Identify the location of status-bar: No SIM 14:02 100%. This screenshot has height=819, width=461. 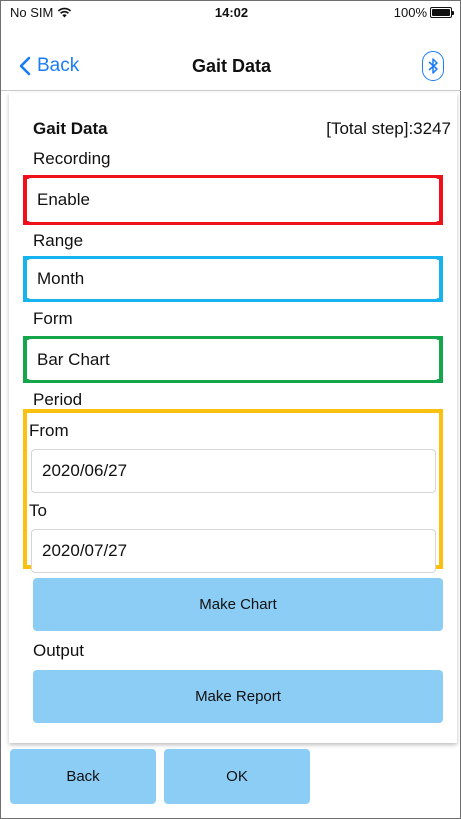
(231, 12).